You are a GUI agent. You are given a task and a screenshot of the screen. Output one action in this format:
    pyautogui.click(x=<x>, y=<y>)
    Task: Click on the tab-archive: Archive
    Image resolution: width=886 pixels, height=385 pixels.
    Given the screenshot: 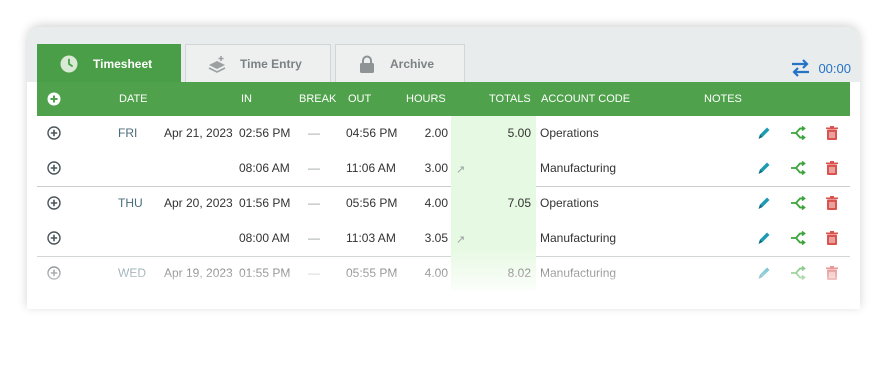 What is the action you would take?
    pyautogui.click(x=400, y=63)
    